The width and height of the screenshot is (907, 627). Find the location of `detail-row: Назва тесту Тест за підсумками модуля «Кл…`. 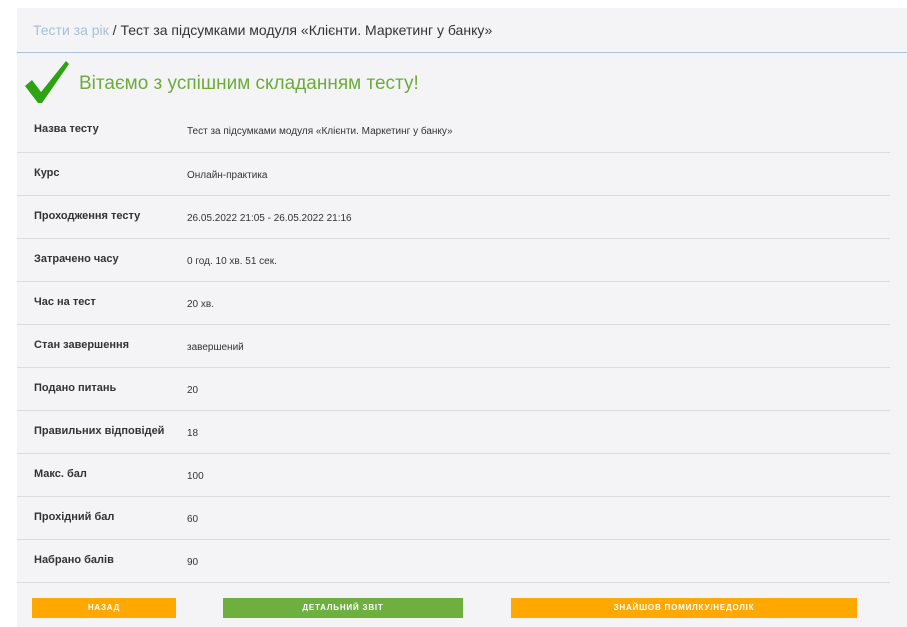

detail-row: Назва тесту Тест за підсумками модуля «Кл… is located at coordinates (453, 130).